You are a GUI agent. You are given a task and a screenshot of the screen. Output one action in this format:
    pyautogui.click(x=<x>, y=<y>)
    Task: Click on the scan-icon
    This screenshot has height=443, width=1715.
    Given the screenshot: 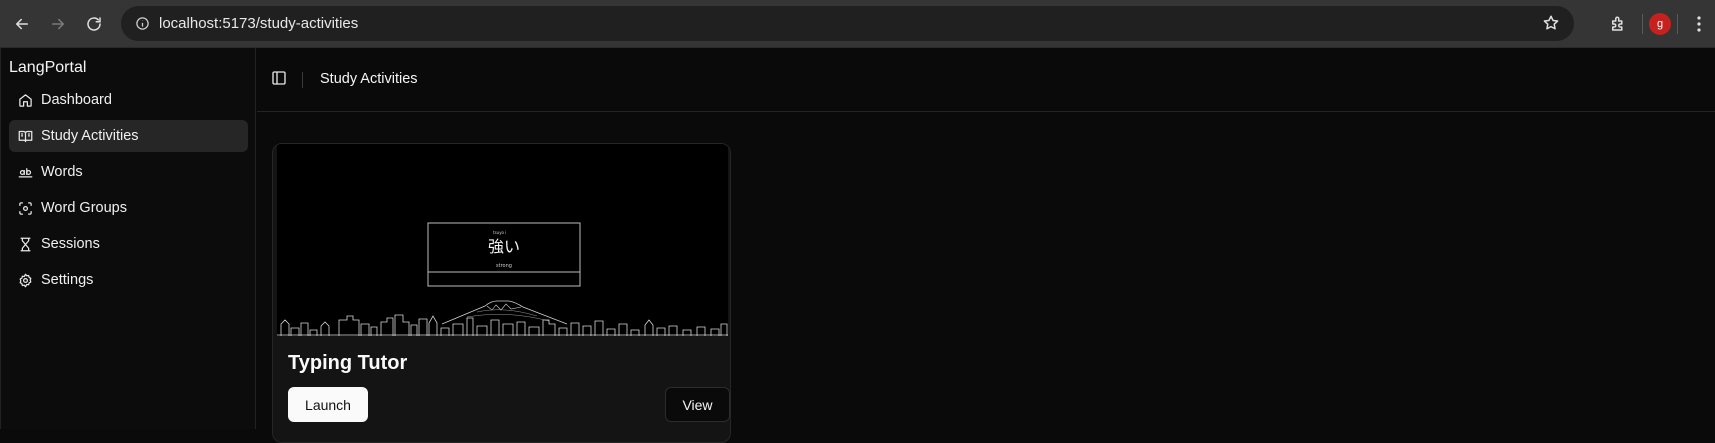 What is the action you would take?
    pyautogui.click(x=25, y=208)
    